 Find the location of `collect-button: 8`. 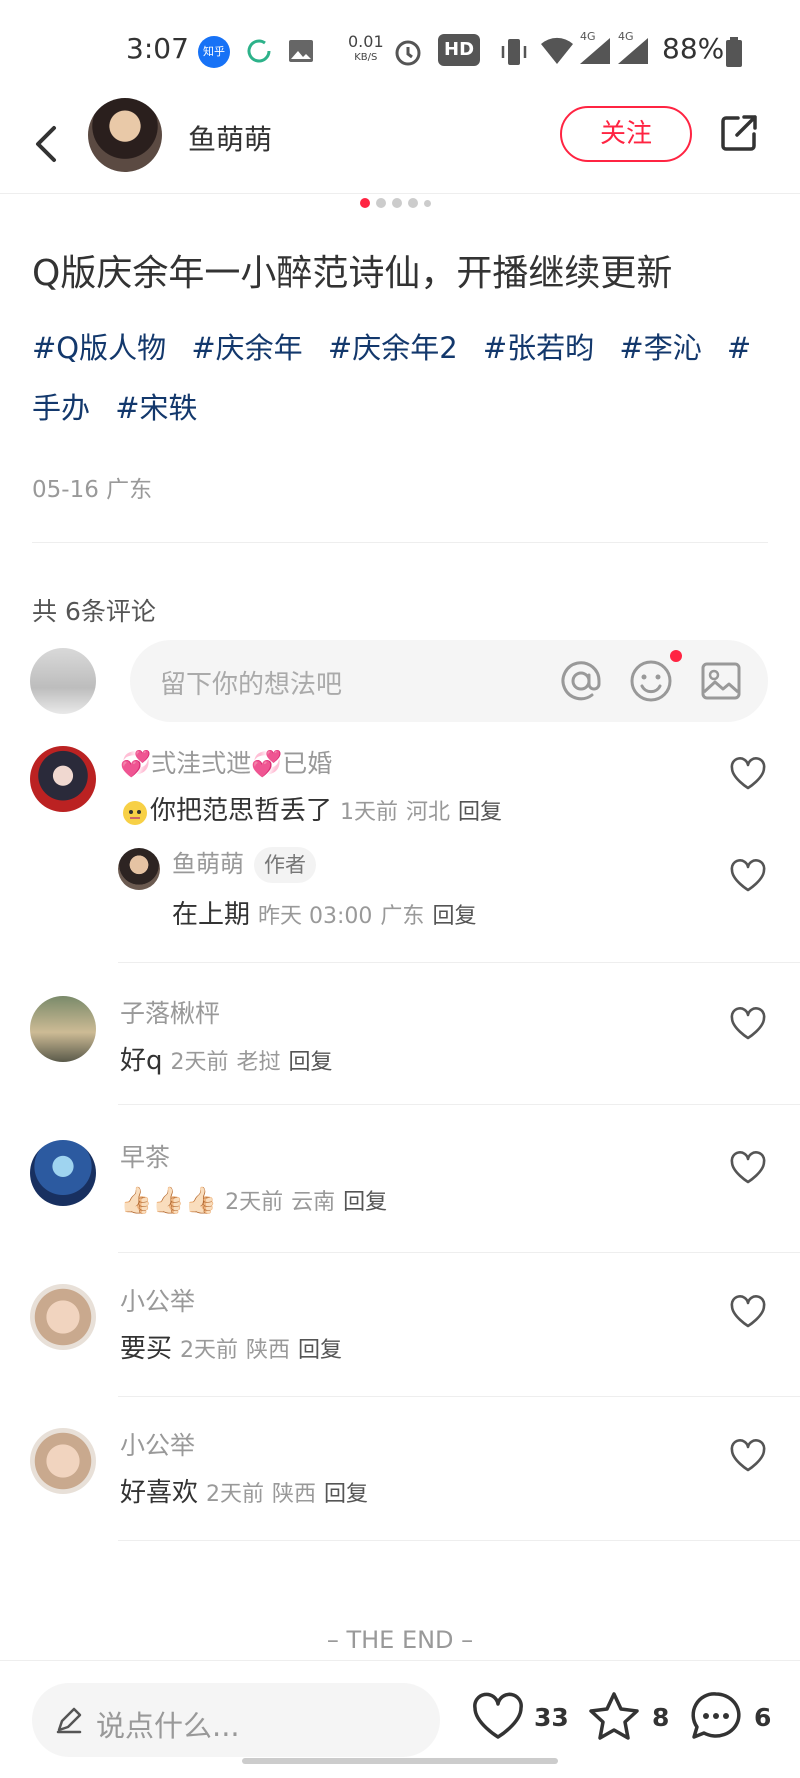

collect-button: 8 is located at coordinates (631, 1719).